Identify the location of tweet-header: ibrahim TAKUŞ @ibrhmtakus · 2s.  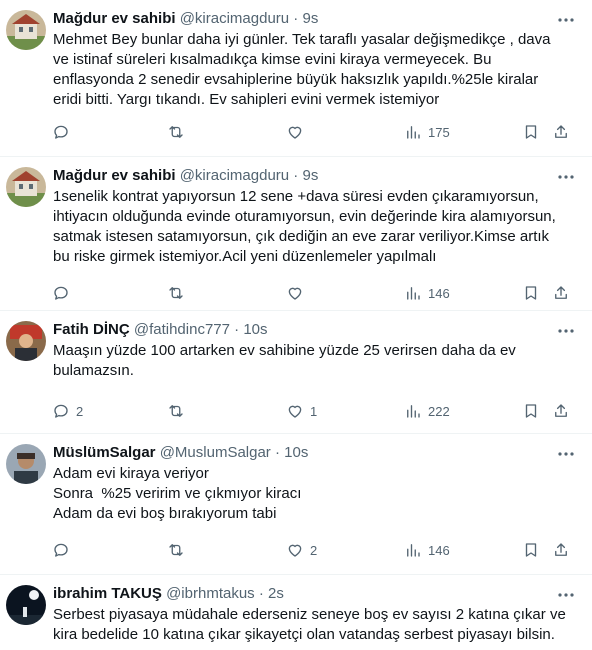
(168, 593).